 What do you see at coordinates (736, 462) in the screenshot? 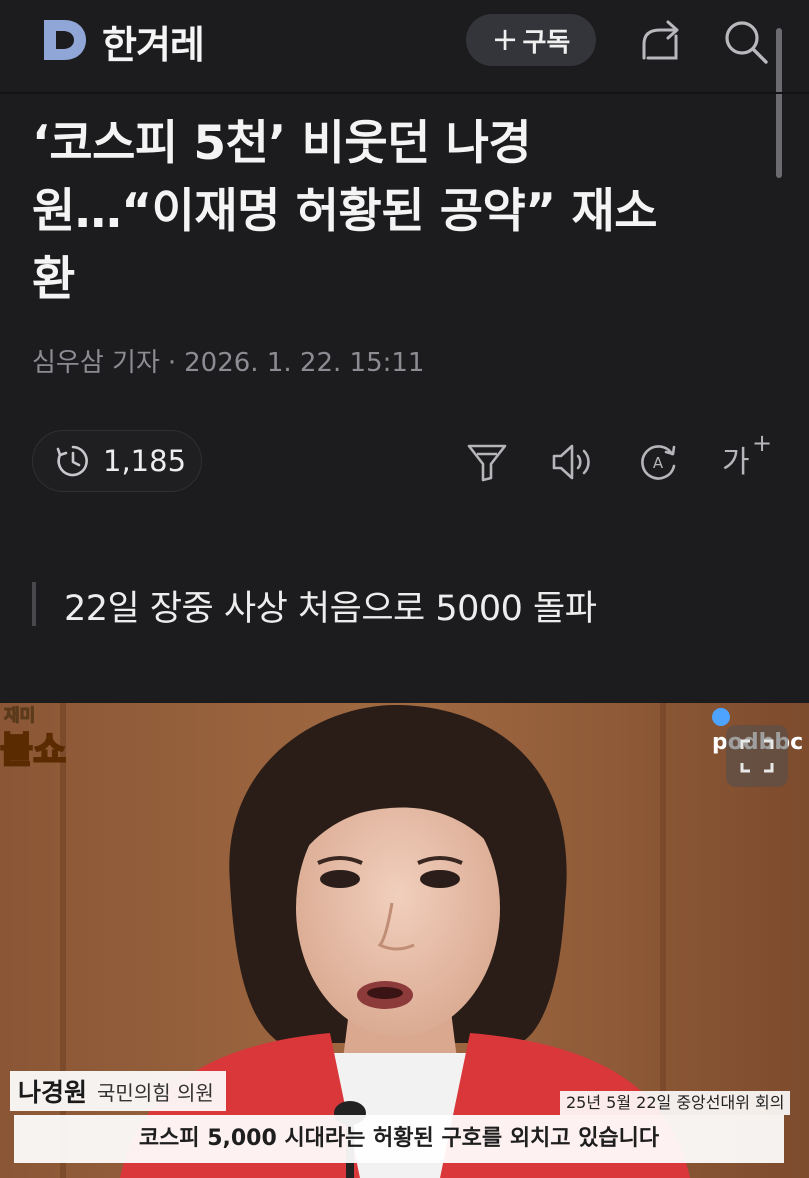
I see `font-size-icon: 가` at bounding box center [736, 462].